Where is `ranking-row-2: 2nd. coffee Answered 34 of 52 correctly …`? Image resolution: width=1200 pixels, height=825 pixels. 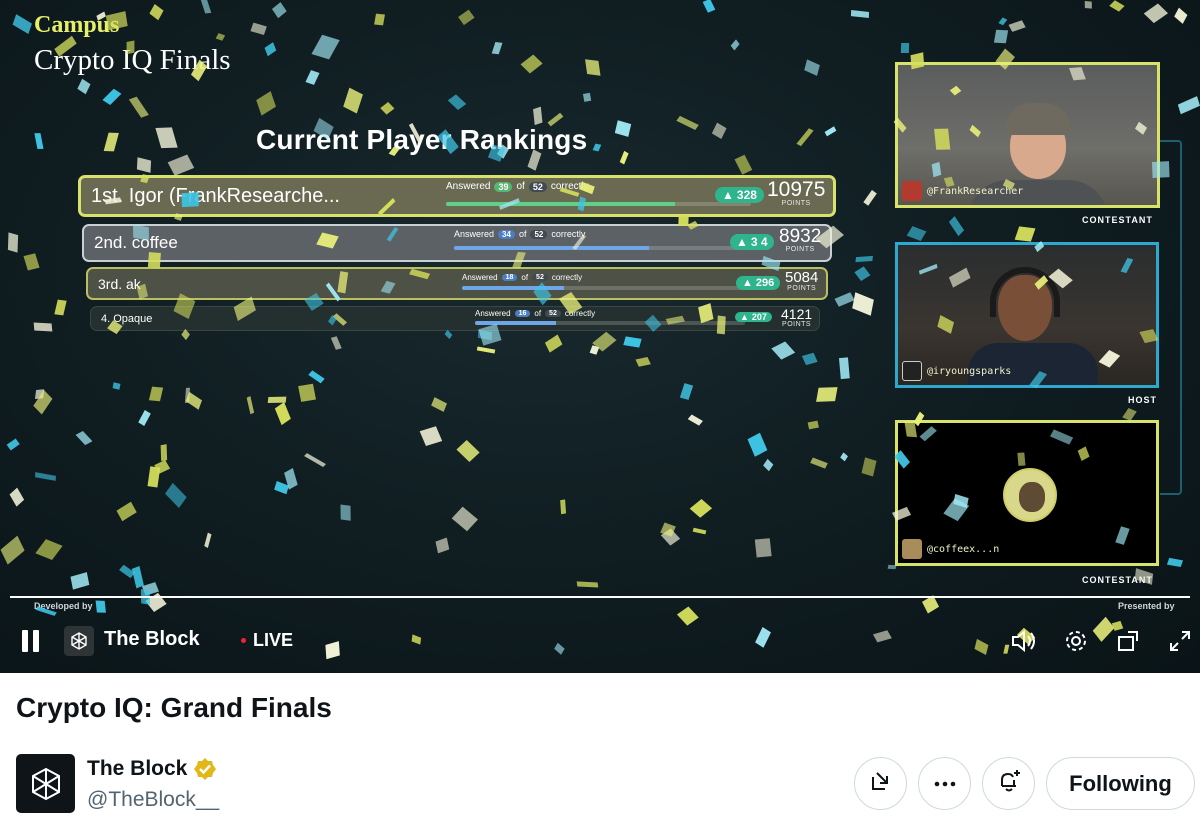
ranking-row-2: 2nd. coffee Answered 34 of 52 correctly … is located at coordinates (457, 243).